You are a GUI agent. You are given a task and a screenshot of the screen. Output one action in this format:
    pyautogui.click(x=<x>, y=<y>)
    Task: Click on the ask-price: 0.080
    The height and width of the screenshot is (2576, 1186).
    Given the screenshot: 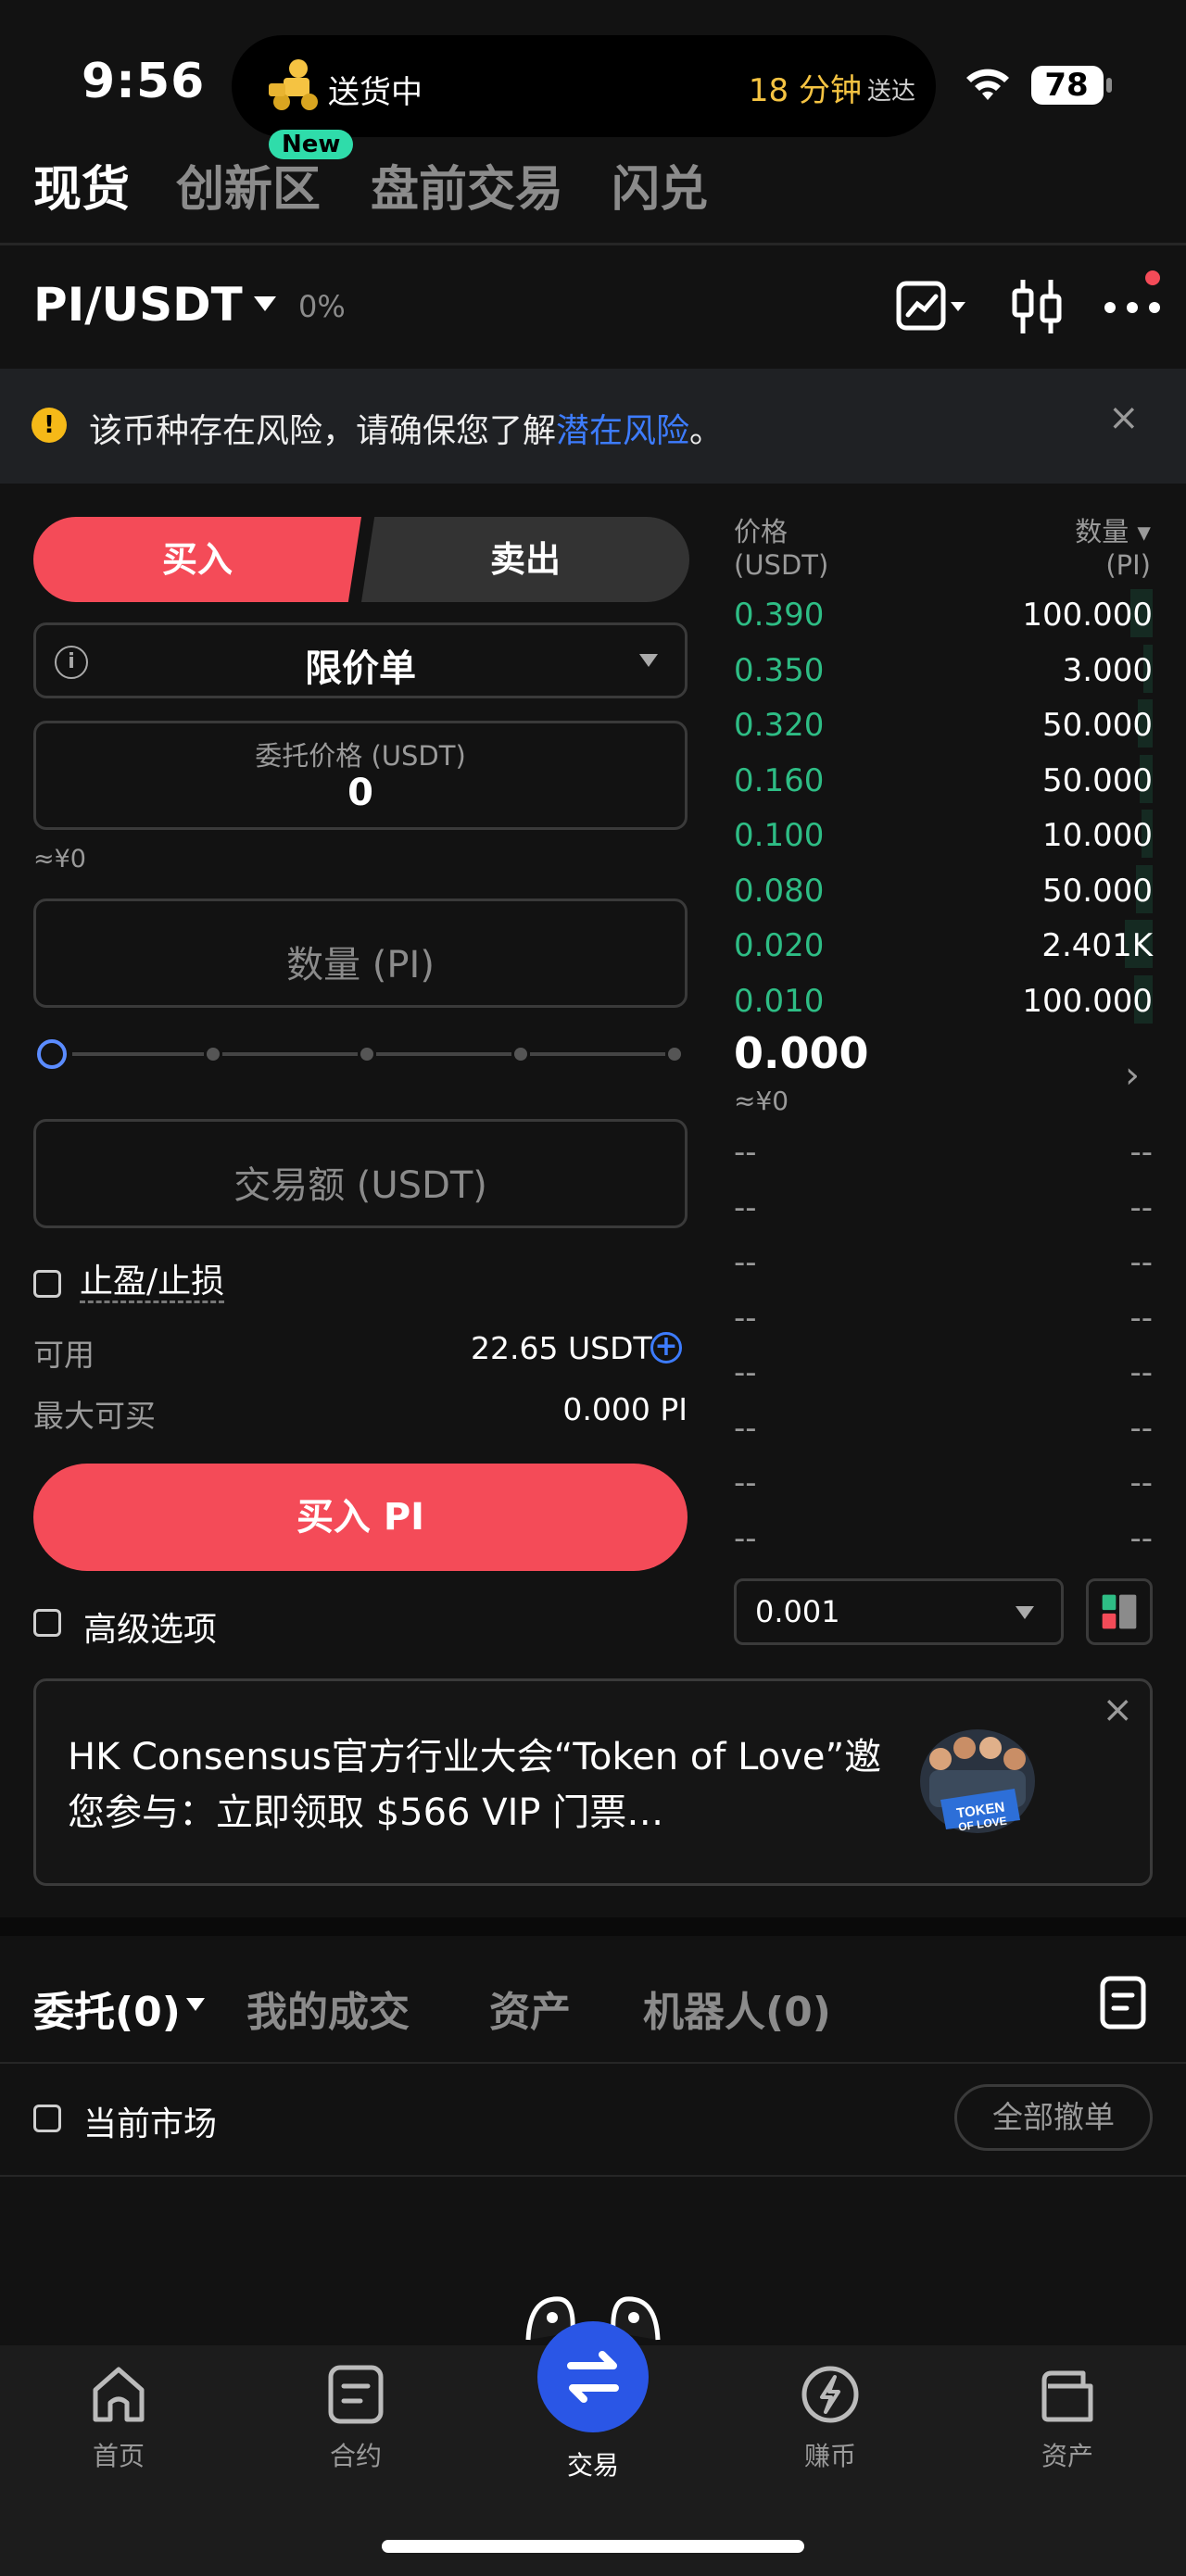 What is the action you would take?
    pyautogui.click(x=779, y=891)
    